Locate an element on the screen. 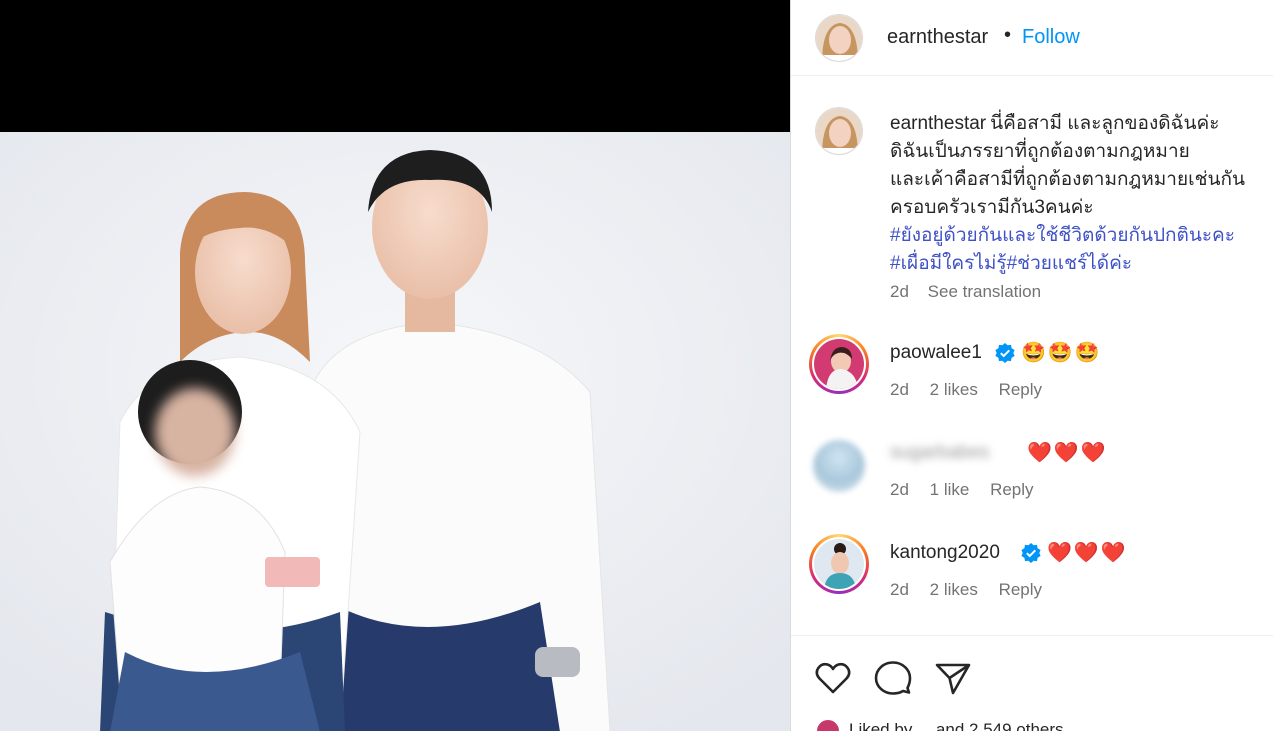 This screenshot has width=1273, height=731. comment-icon is located at coordinates (893, 678).